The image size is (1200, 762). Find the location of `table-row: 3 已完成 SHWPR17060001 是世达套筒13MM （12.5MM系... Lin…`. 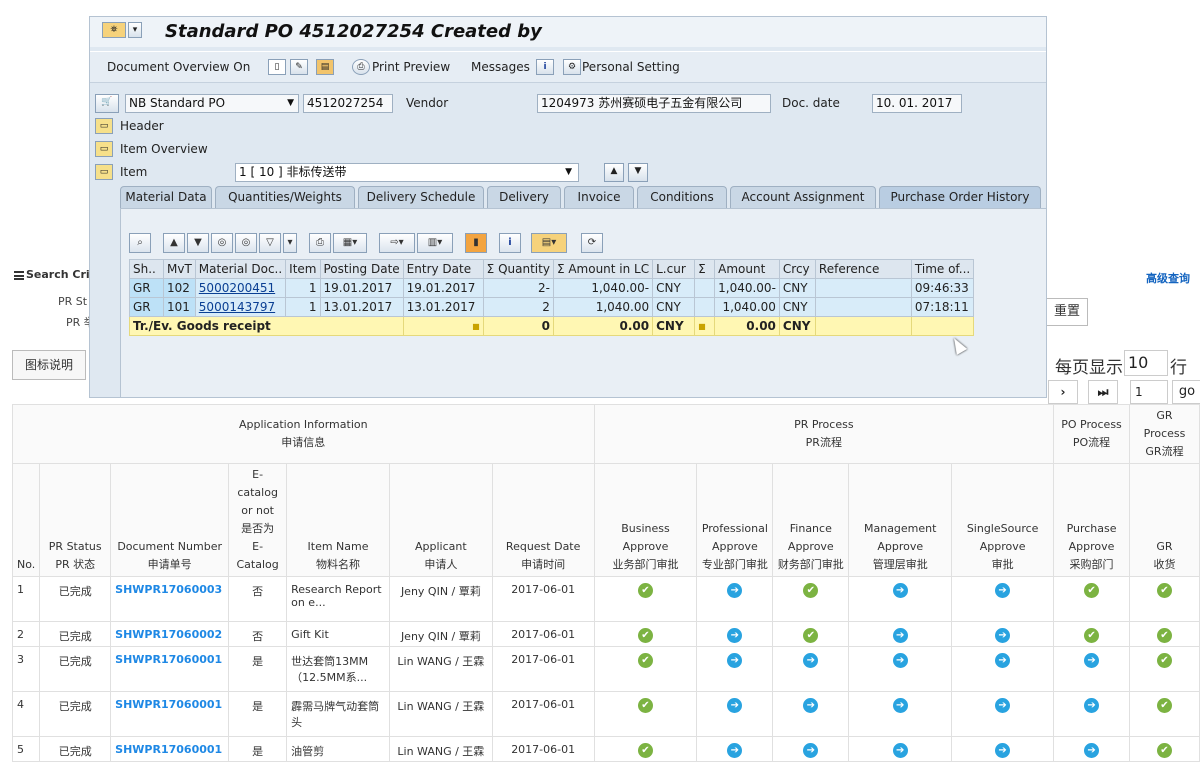

table-row: 3 已完成 SHWPR17060001 是世达套筒13MM （12.5MM系... Lin… is located at coordinates (605, 669).